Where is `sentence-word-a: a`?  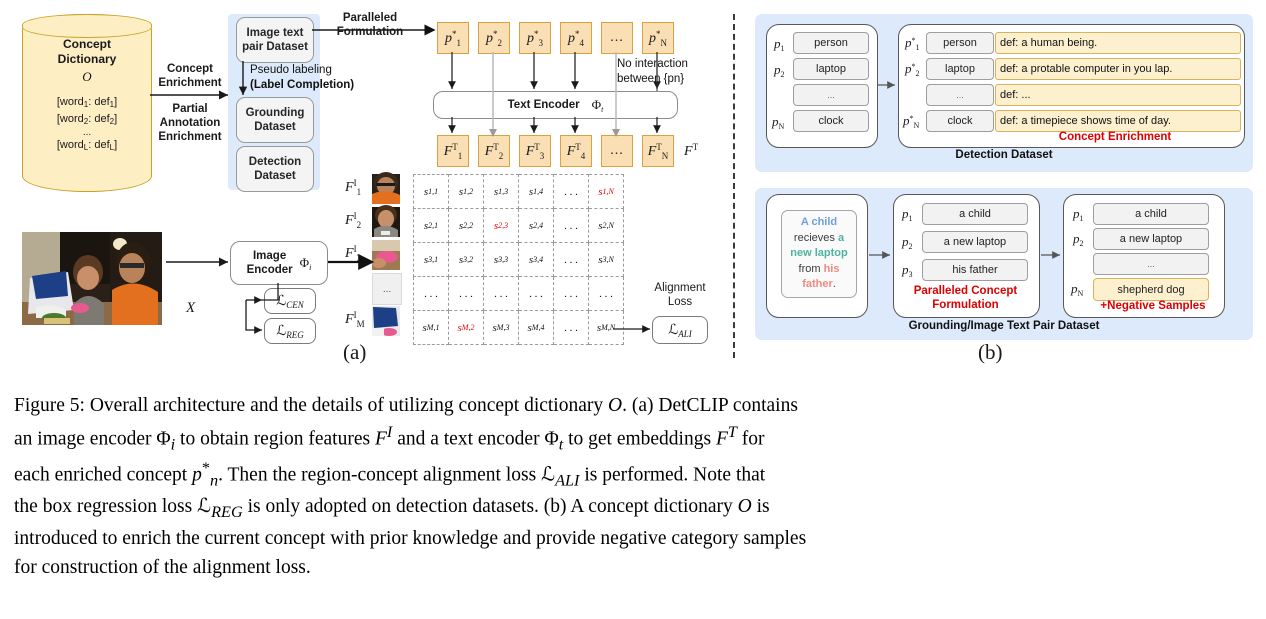
sentence-word-a: a is located at coordinates (841, 237).